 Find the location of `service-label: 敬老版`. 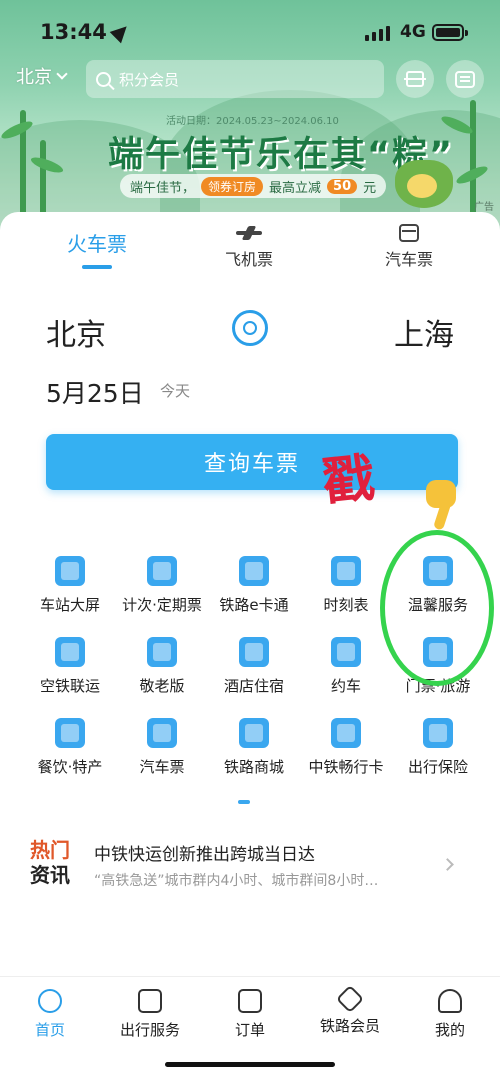

service-label: 敬老版 is located at coordinates (162, 686).